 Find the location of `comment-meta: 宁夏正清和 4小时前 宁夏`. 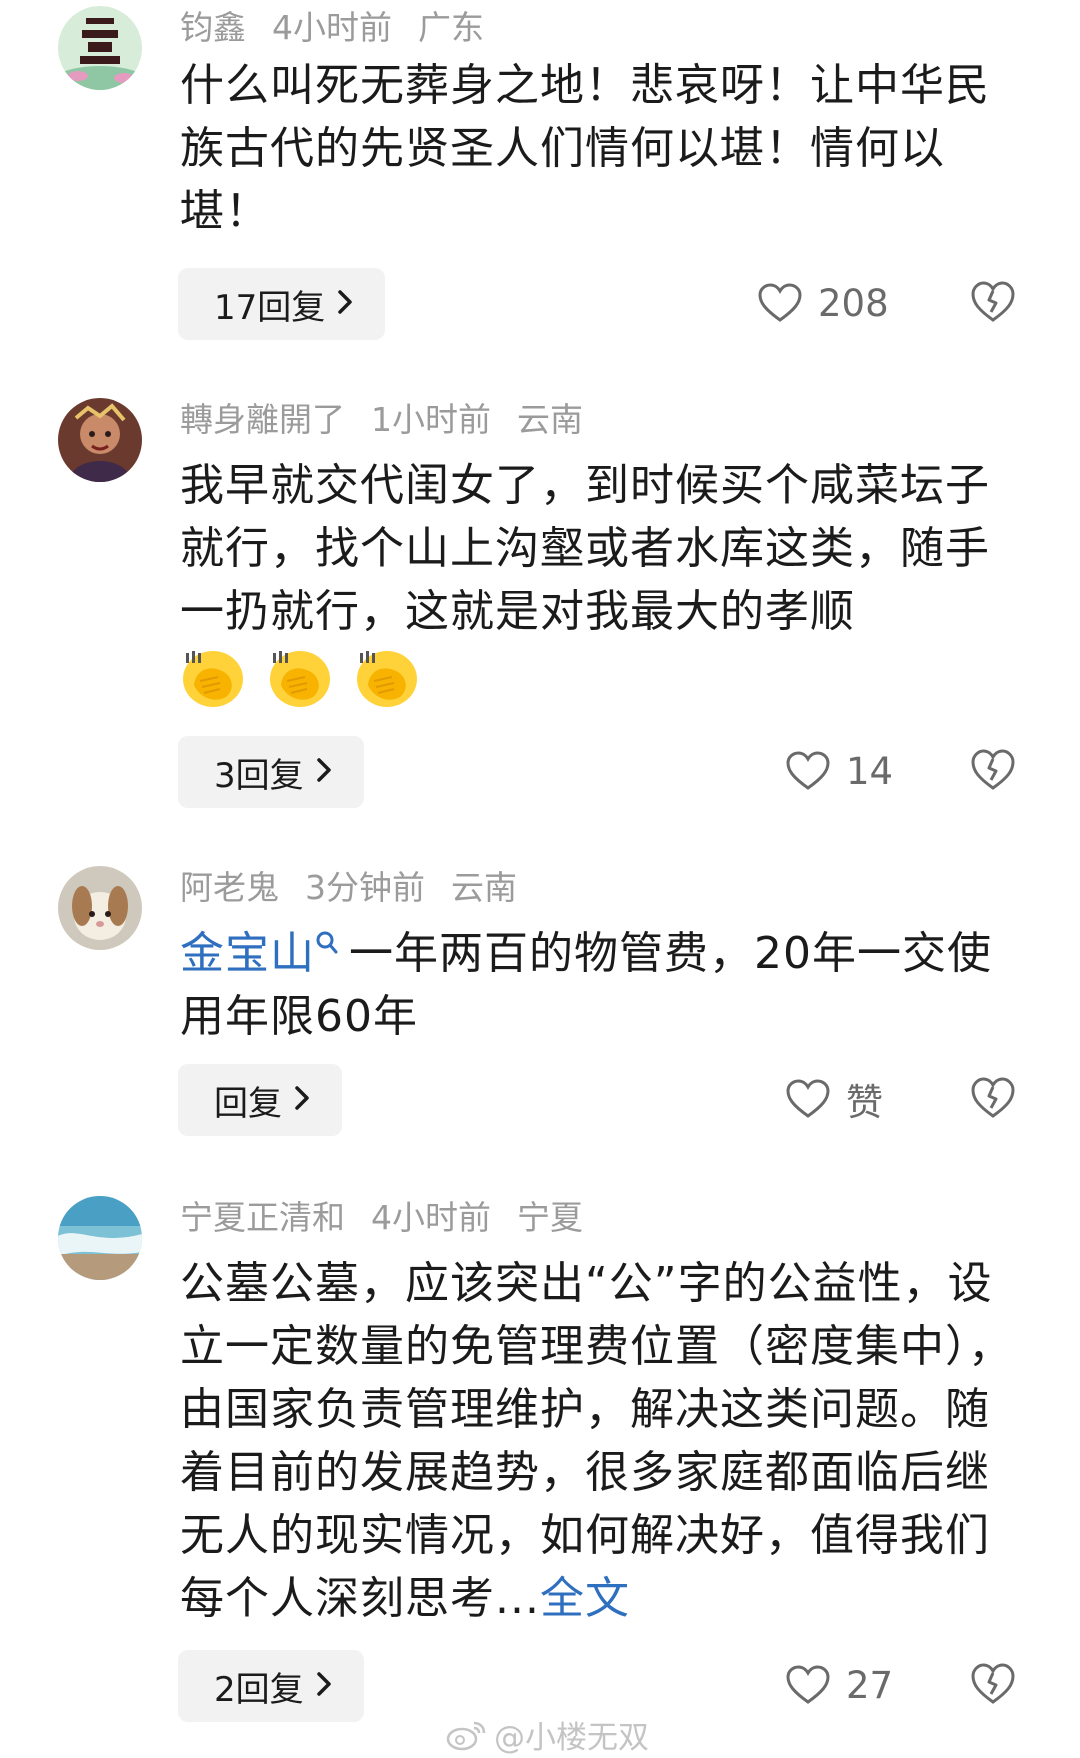

comment-meta: 宁夏正清和 4小时前 宁夏 is located at coordinates (394, 1218).